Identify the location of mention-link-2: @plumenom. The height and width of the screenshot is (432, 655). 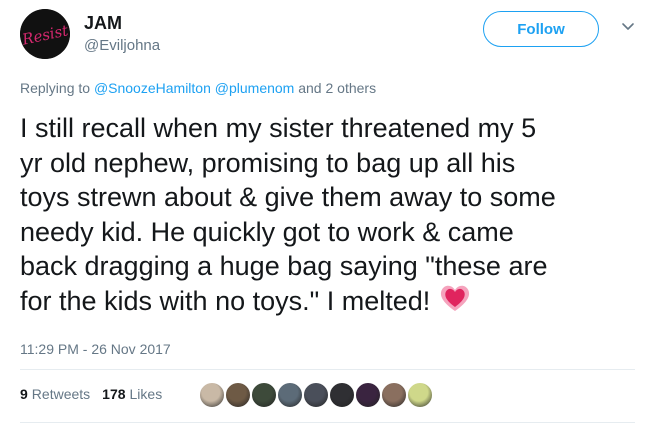
(255, 88).